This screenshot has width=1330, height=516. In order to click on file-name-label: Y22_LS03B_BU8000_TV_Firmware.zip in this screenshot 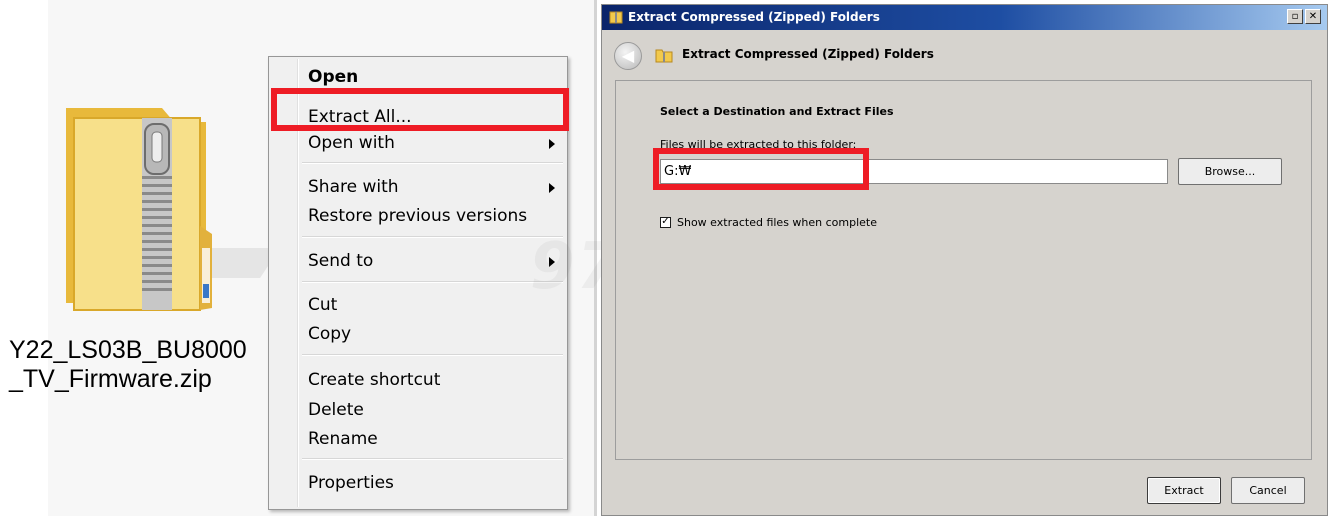, I will do `click(134, 365)`.